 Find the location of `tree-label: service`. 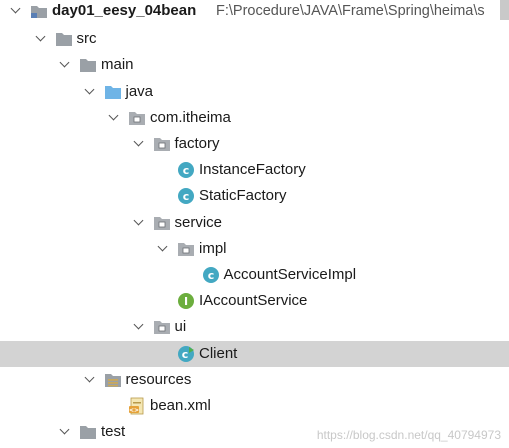

tree-label: service is located at coordinates (198, 222).